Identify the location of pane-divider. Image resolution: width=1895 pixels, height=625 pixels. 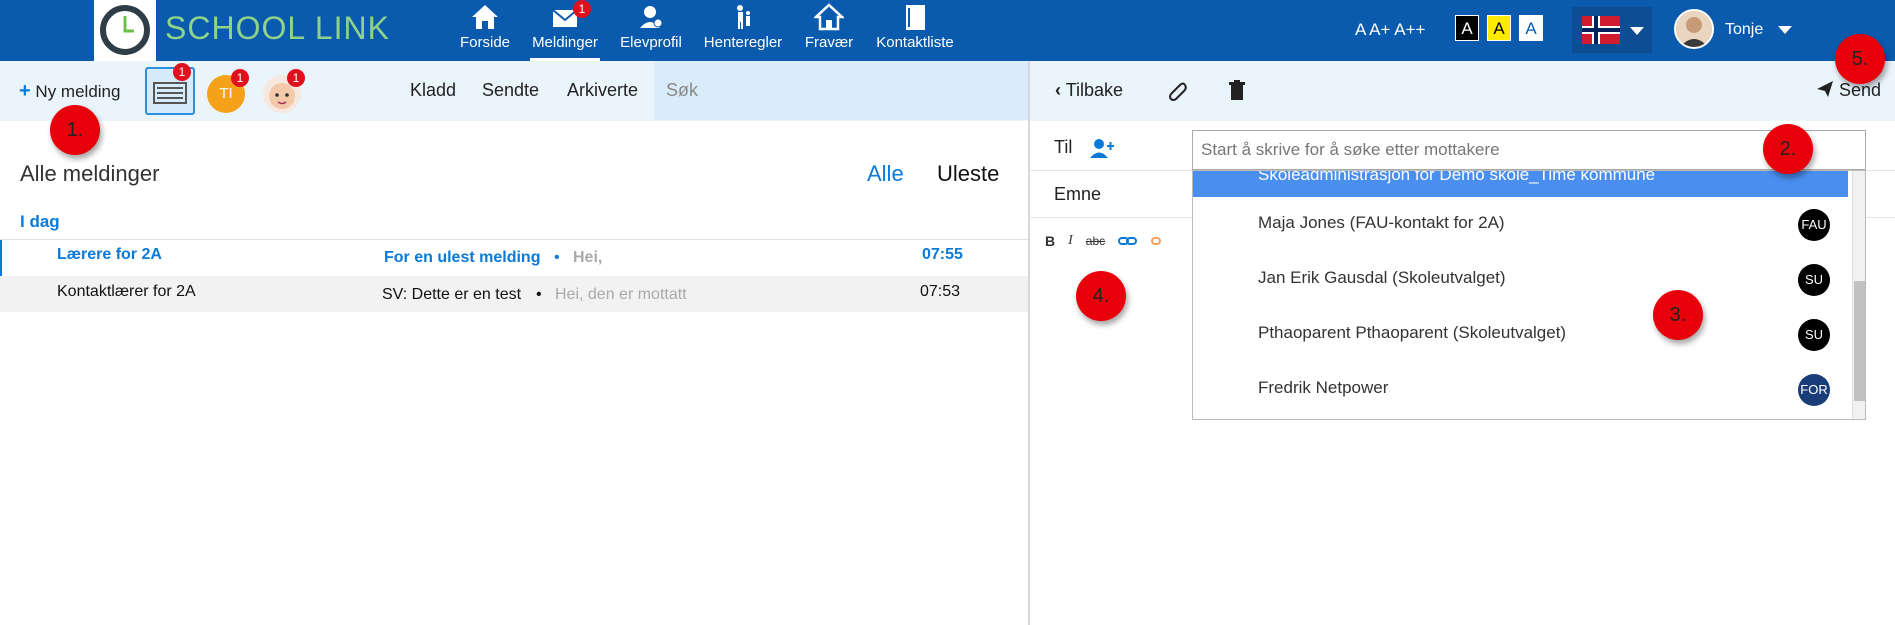
(1029, 343).